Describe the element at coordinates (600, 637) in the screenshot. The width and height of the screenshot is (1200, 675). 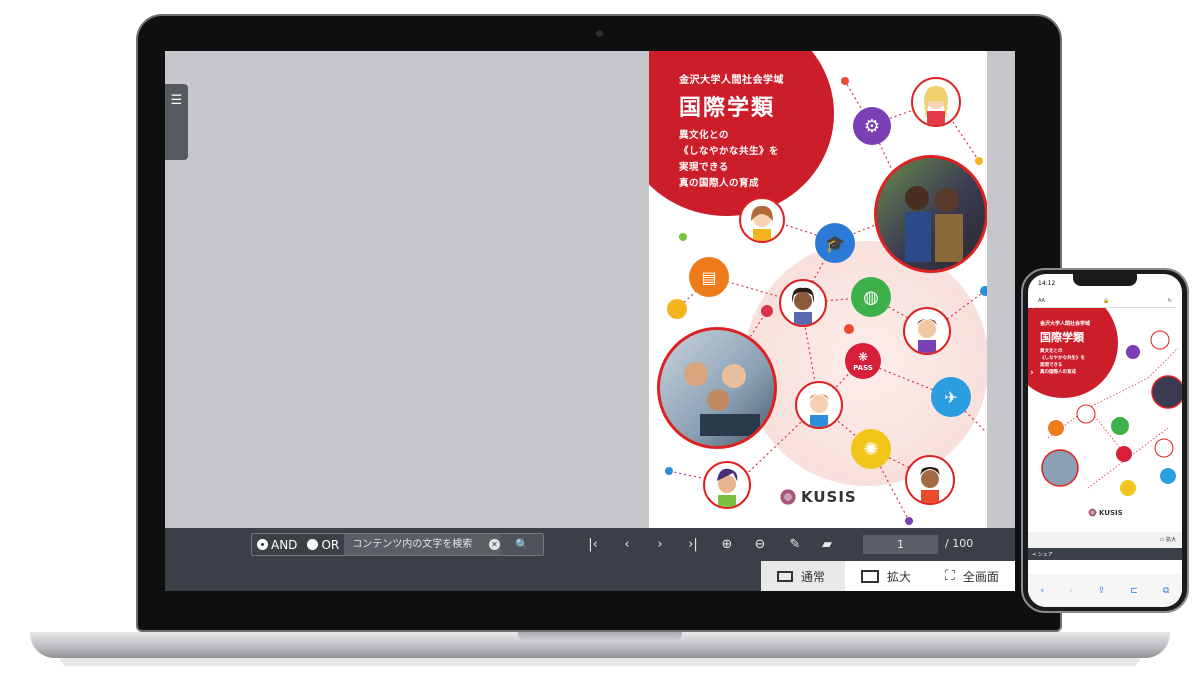
I see `laptop-notch` at that location.